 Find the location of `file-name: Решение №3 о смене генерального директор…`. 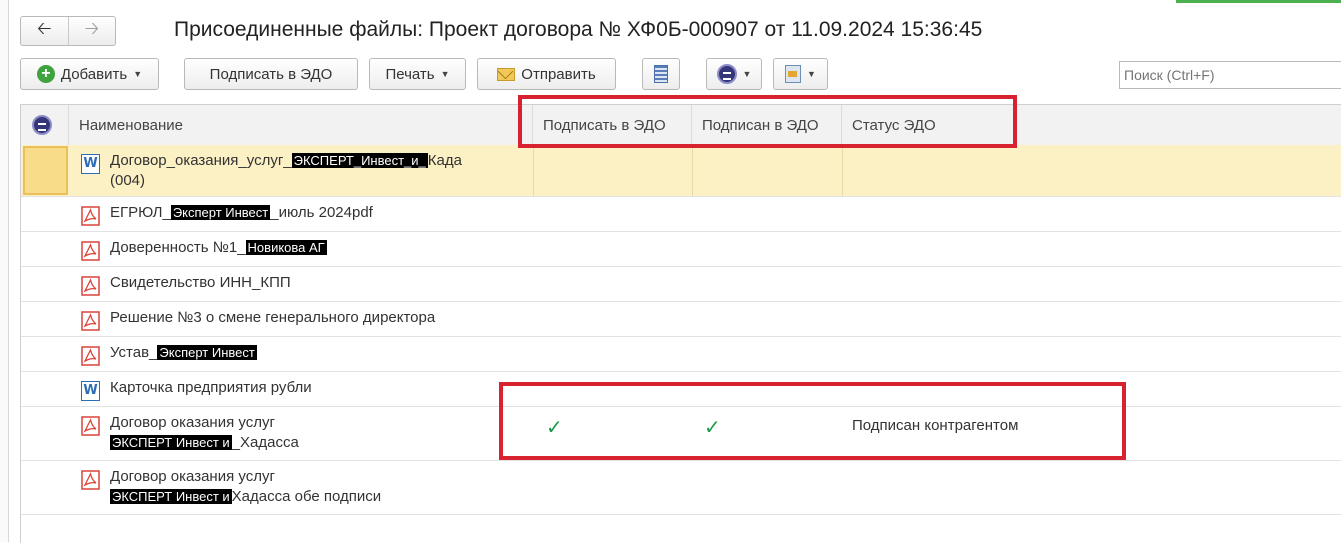

file-name: Решение №3 о смене генерального директор… is located at coordinates (273, 317).